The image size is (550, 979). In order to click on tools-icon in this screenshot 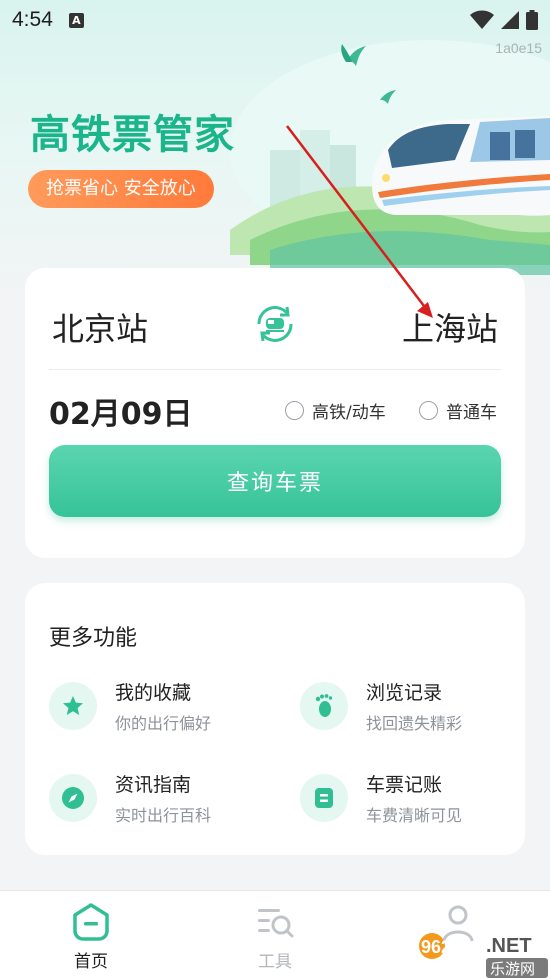, I will do `click(276, 923)`.